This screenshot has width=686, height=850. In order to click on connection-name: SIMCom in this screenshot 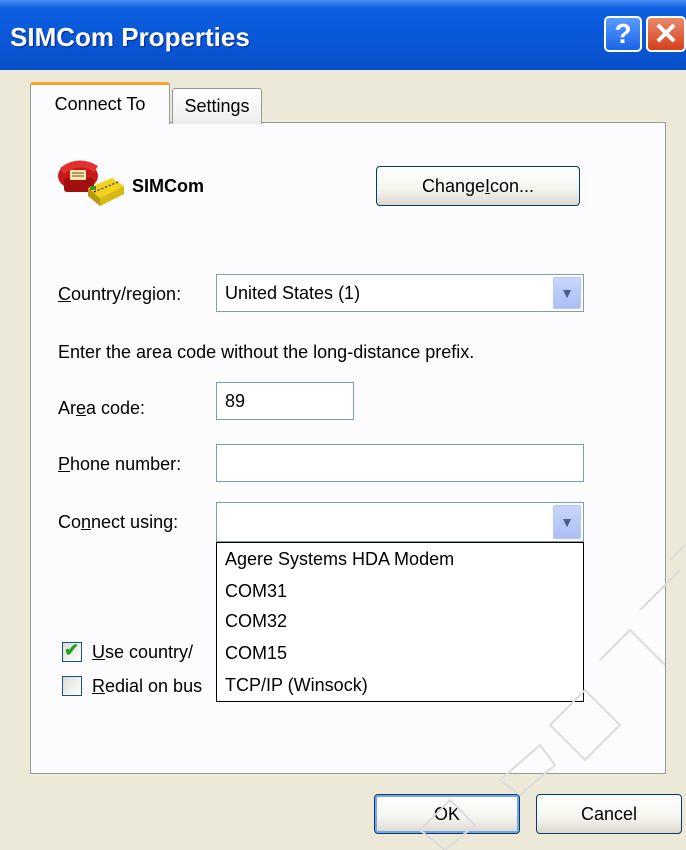, I will do `click(168, 186)`.